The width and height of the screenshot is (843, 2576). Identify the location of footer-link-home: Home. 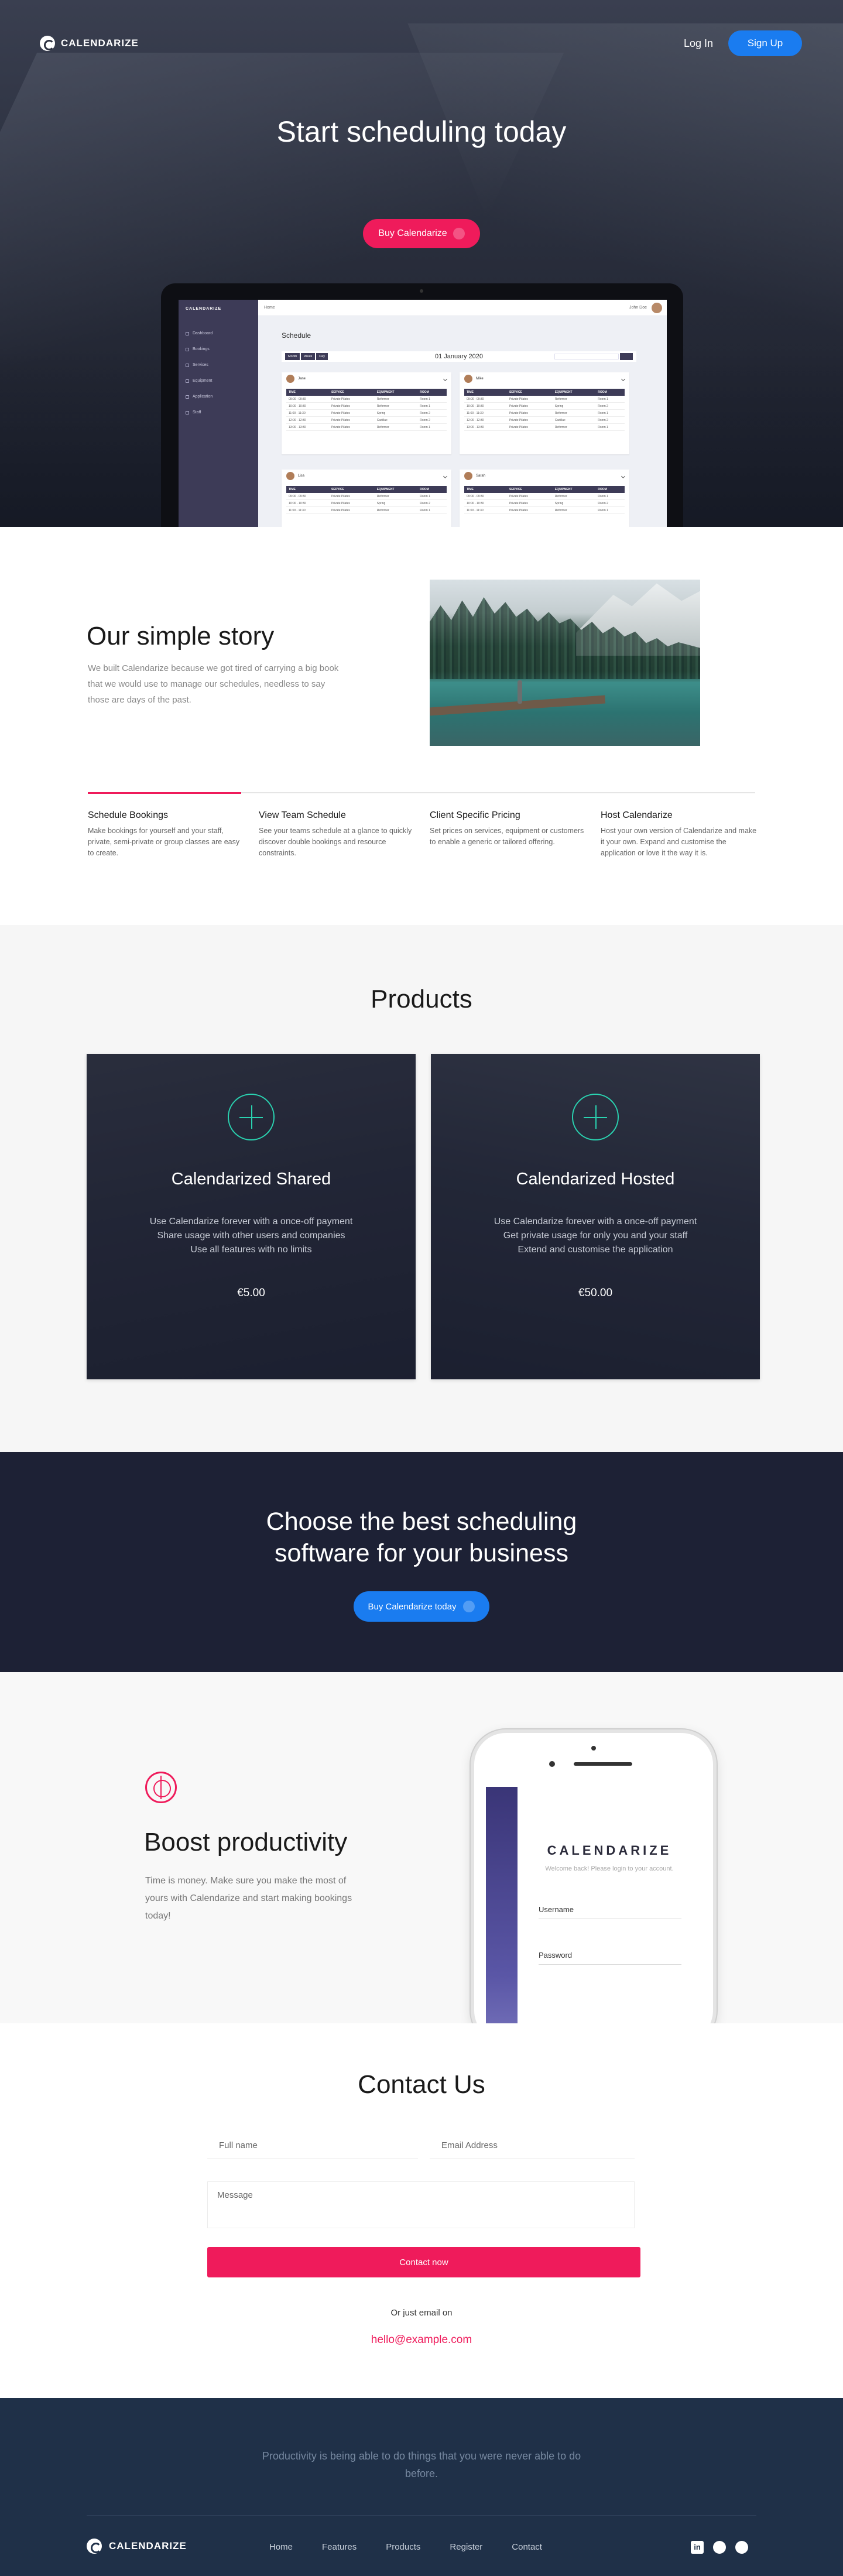
(281, 2547).